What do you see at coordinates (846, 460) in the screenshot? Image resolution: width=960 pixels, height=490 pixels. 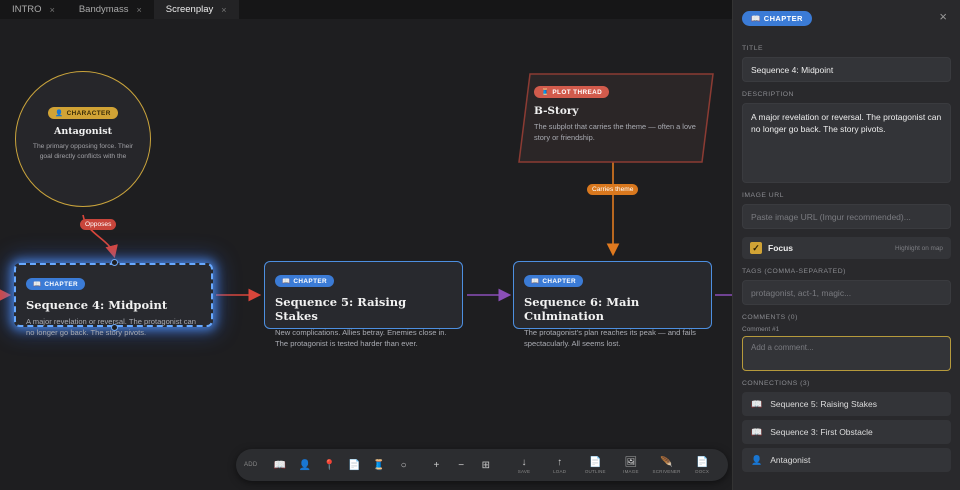 I see `connection-item: 👤 Antagonist` at bounding box center [846, 460].